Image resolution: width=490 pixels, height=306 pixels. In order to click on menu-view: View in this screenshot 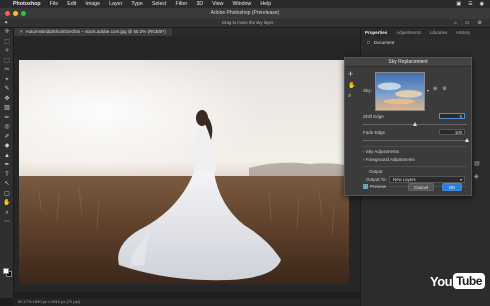, I will do `click(217, 4)`.